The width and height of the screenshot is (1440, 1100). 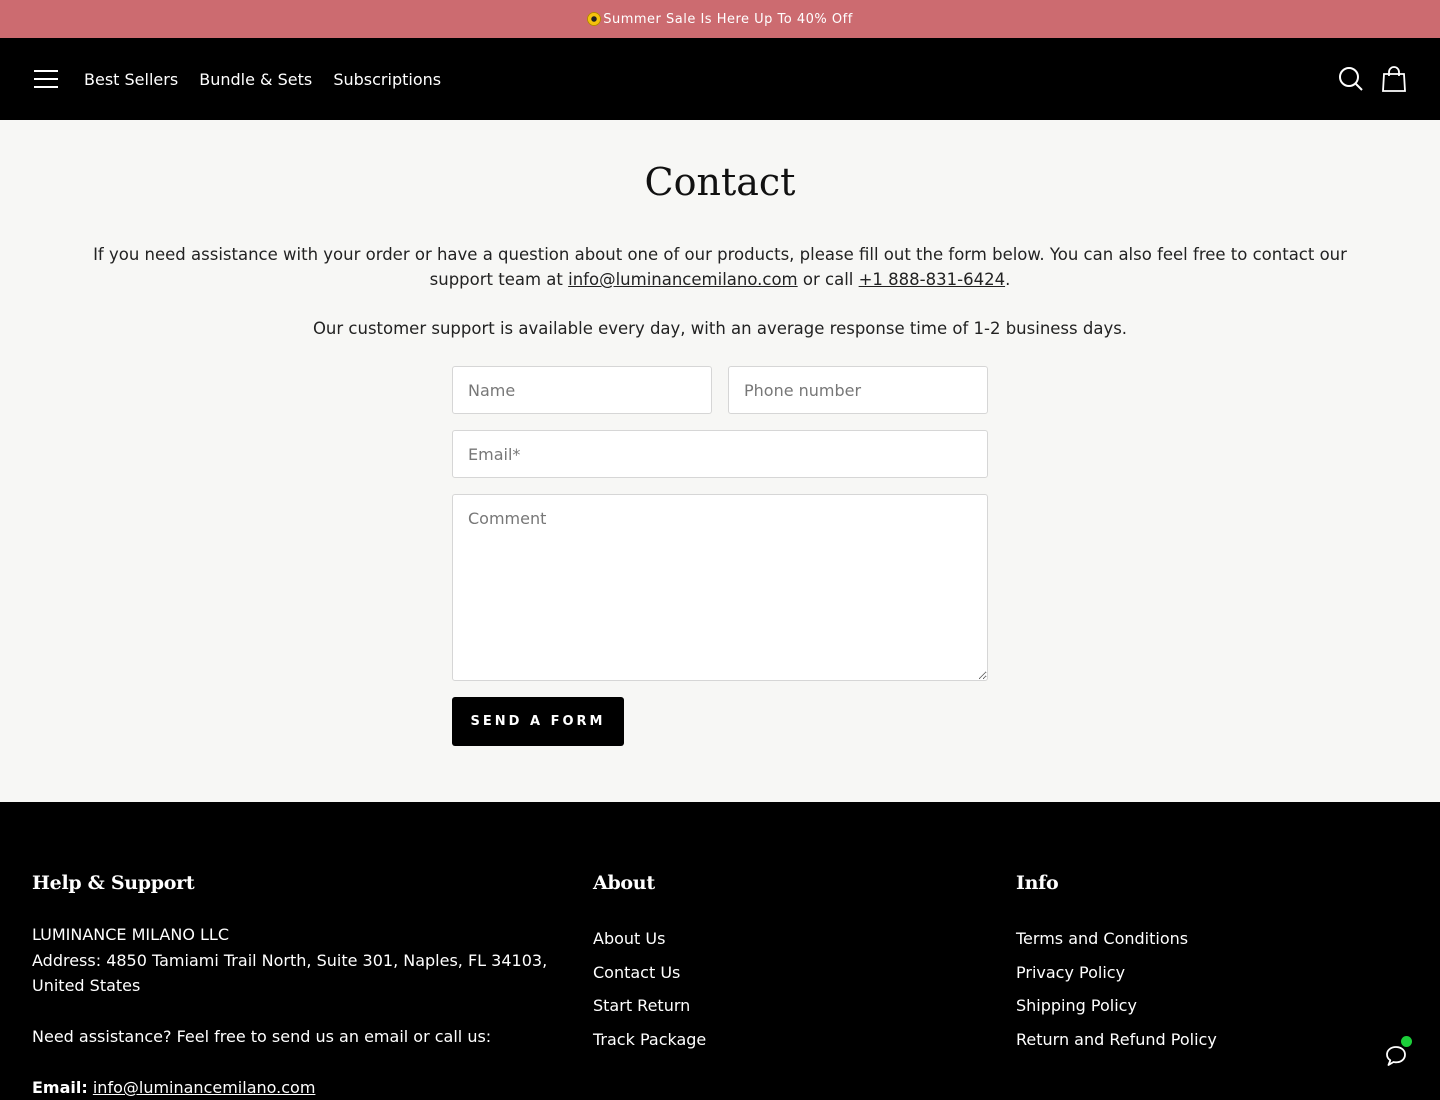 I want to click on footer-link-about-us: About Us, so click(x=629, y=938).